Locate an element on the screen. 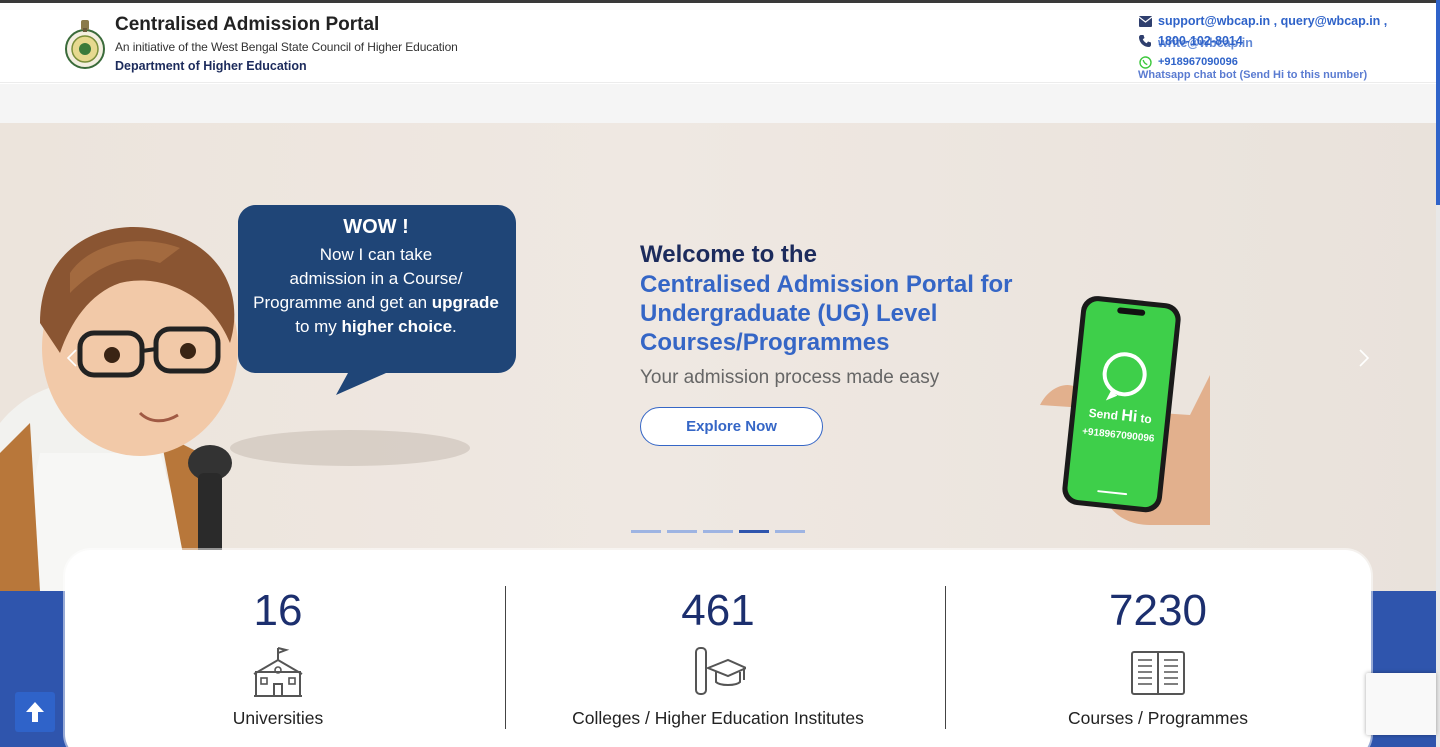 The width and height of the screenshot is (1440, 747). chevron-left-icon is located at coordinates (71, 358).